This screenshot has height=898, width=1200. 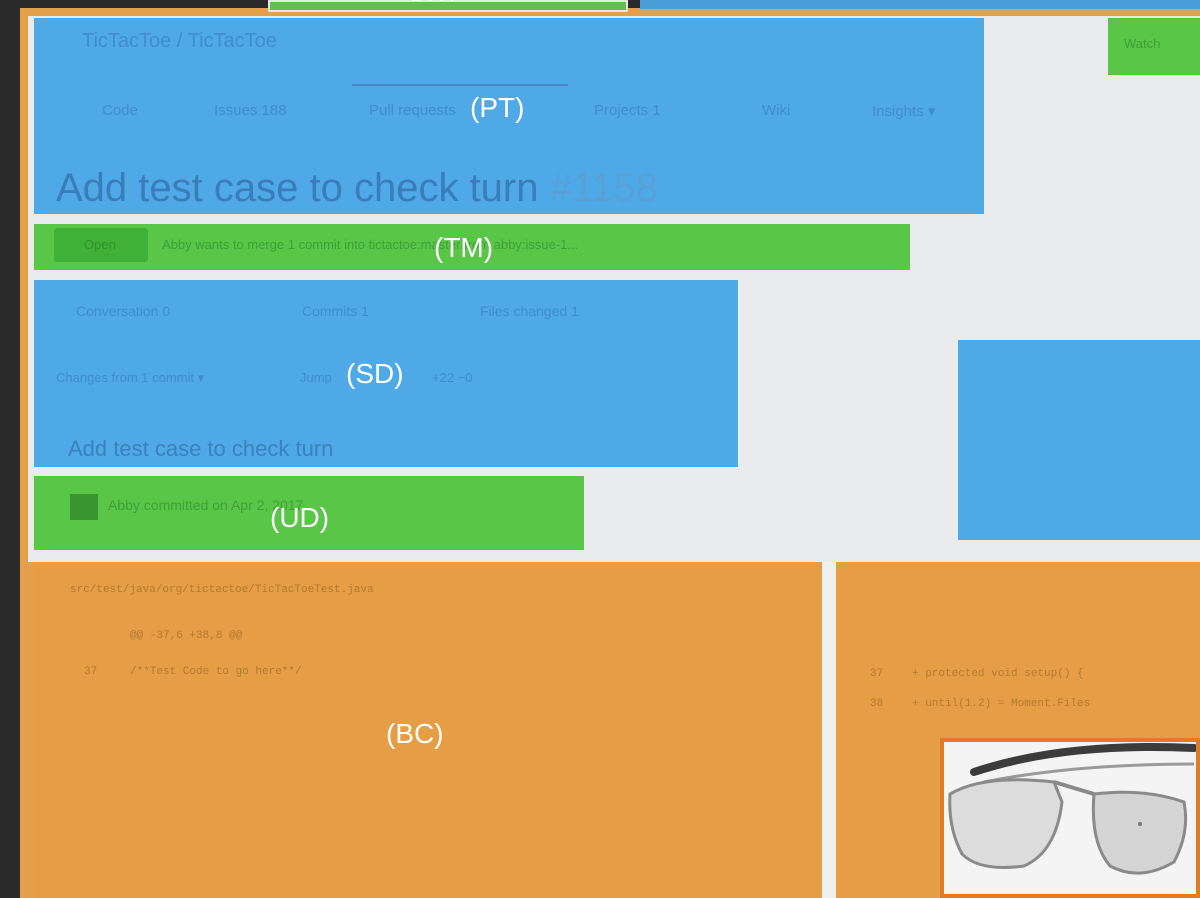 What do you see at coordinates (375, 373) in the screenshot?
I see `annotation-label-sd: (SD)` at bounding box center [375, 373].